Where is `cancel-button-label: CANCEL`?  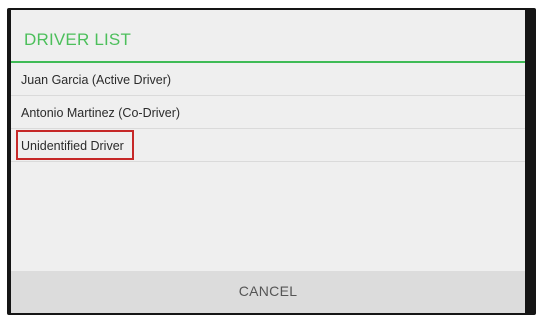 cancel-button-label: CANCEL is located at coordinates (268, 291).